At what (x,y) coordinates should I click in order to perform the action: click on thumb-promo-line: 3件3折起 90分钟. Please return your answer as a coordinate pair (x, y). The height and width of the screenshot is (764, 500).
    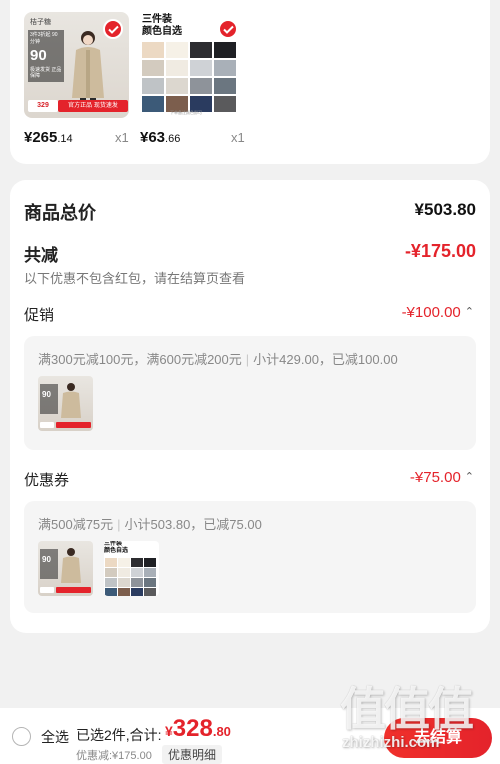
    Looking at the image, I should click on (44, 38).